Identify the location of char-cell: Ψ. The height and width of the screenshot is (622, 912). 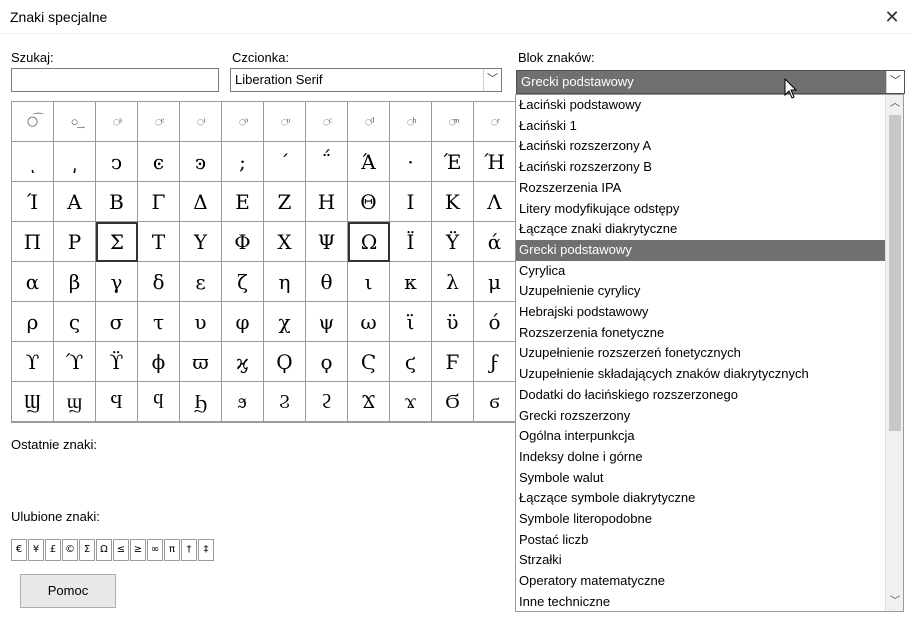
(327, 242).